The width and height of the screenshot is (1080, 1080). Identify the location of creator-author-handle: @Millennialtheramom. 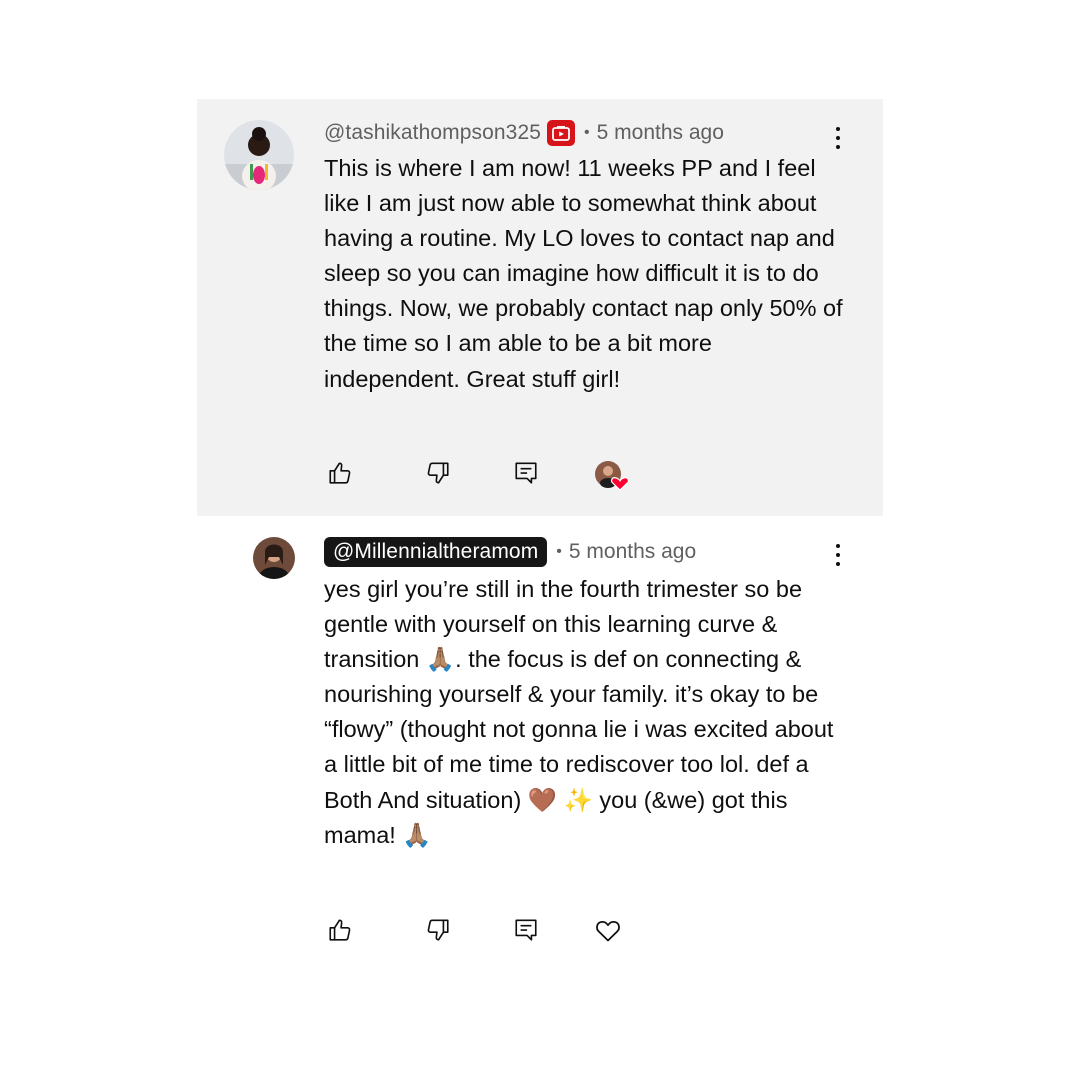
(436, 552).